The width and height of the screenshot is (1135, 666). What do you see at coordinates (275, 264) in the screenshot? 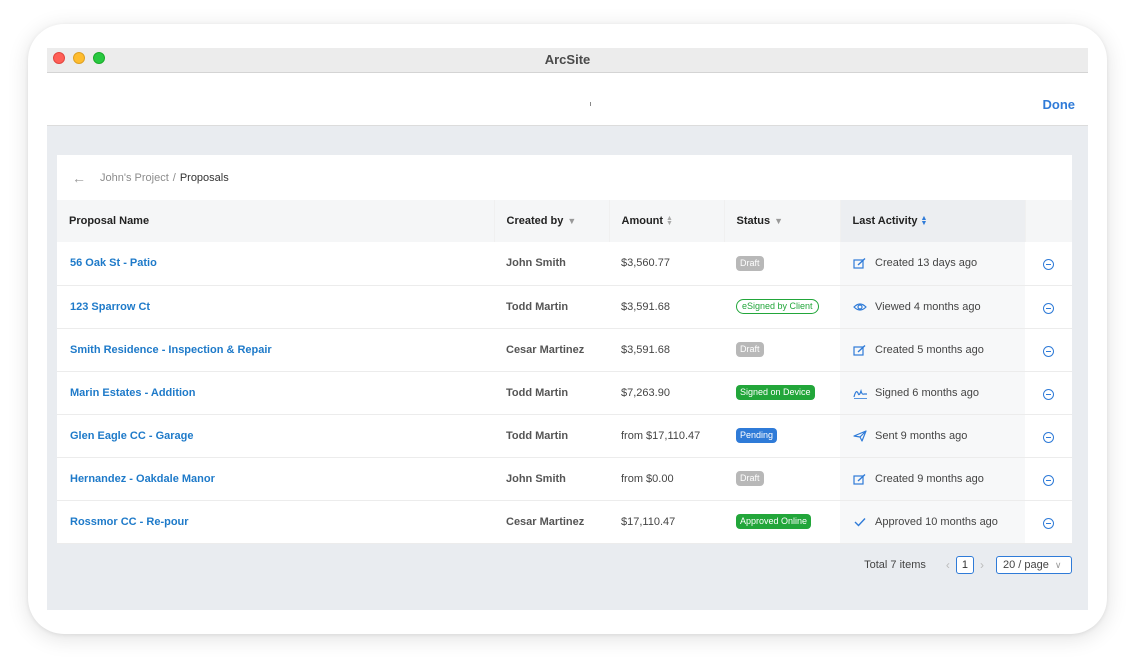
I see `proposal-name-link: 56 Oak St - Patio` at bounding box center [275, 264].